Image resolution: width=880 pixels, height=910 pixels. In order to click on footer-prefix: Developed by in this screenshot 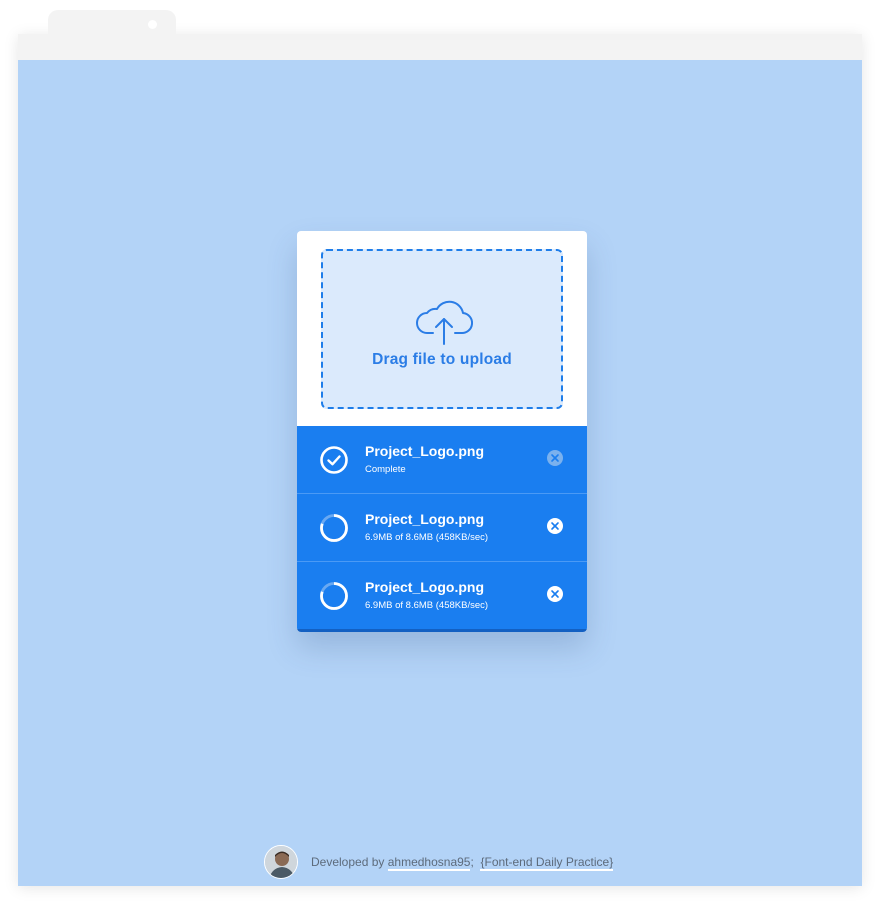, I will do `click(348, 862)`.